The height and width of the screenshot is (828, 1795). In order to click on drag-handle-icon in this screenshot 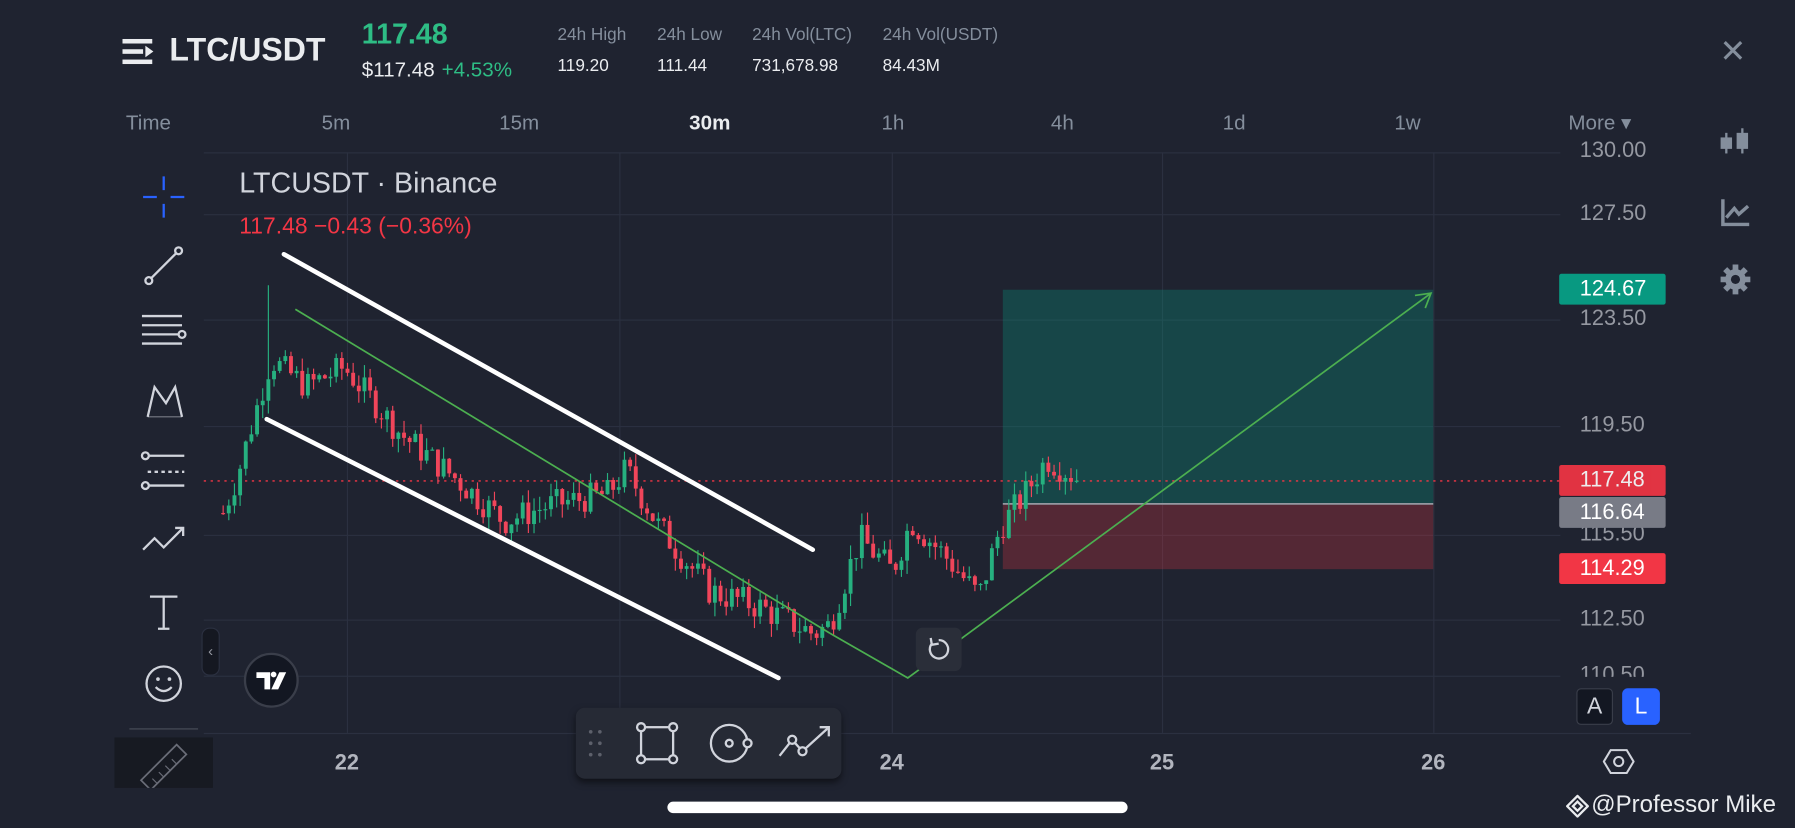, I will do `click(595, 743)`.